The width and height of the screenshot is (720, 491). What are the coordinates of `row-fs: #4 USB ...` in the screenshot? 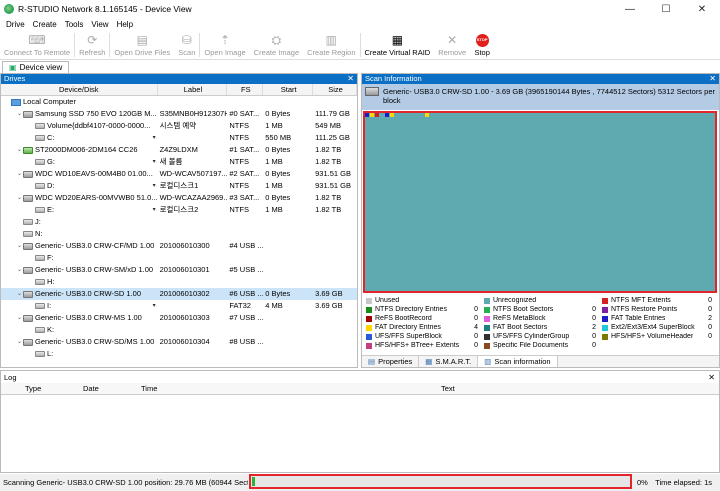 It's located at (246, 245).